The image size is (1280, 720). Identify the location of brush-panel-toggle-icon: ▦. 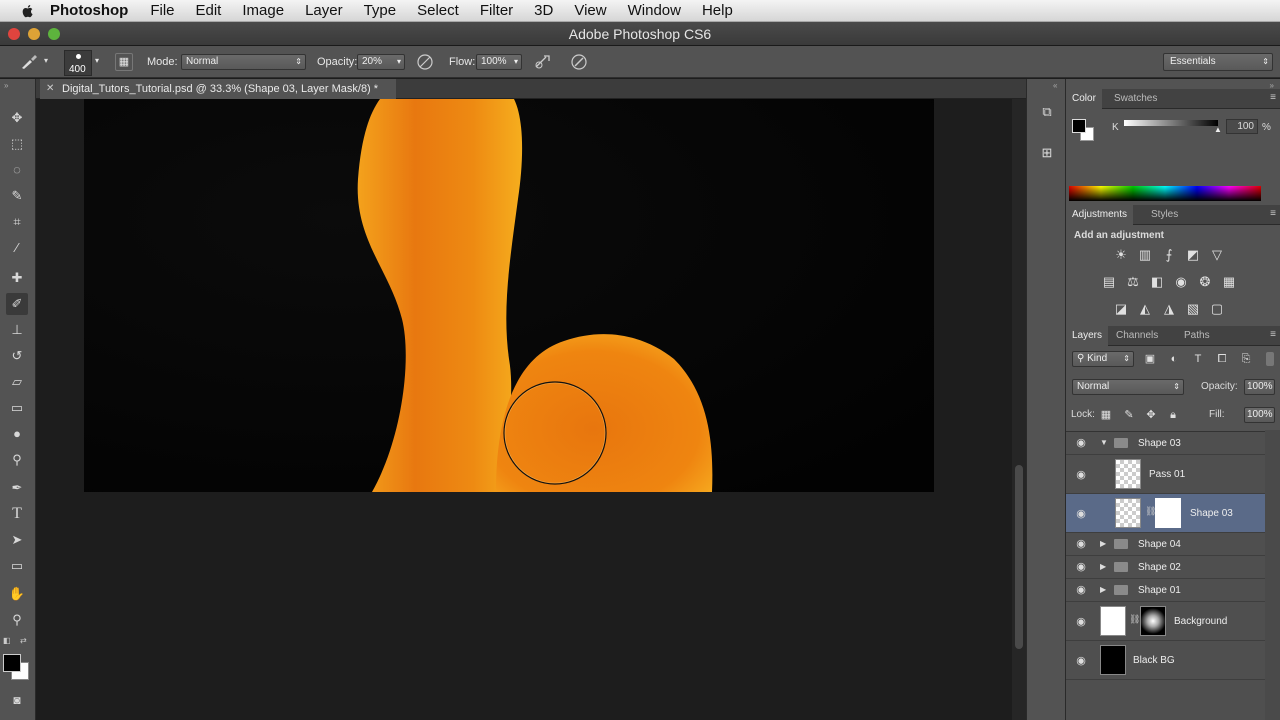
(124, 62).